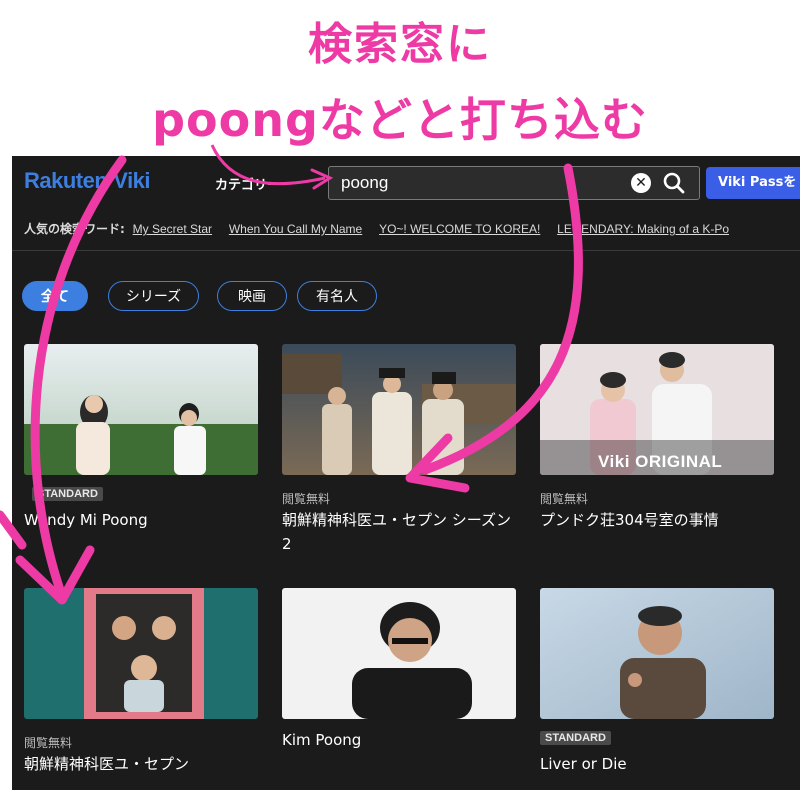 The image size is (800, 800). I want to click on instruction-caption-line-2: poongなどと打ち込む, so click(400, 120).